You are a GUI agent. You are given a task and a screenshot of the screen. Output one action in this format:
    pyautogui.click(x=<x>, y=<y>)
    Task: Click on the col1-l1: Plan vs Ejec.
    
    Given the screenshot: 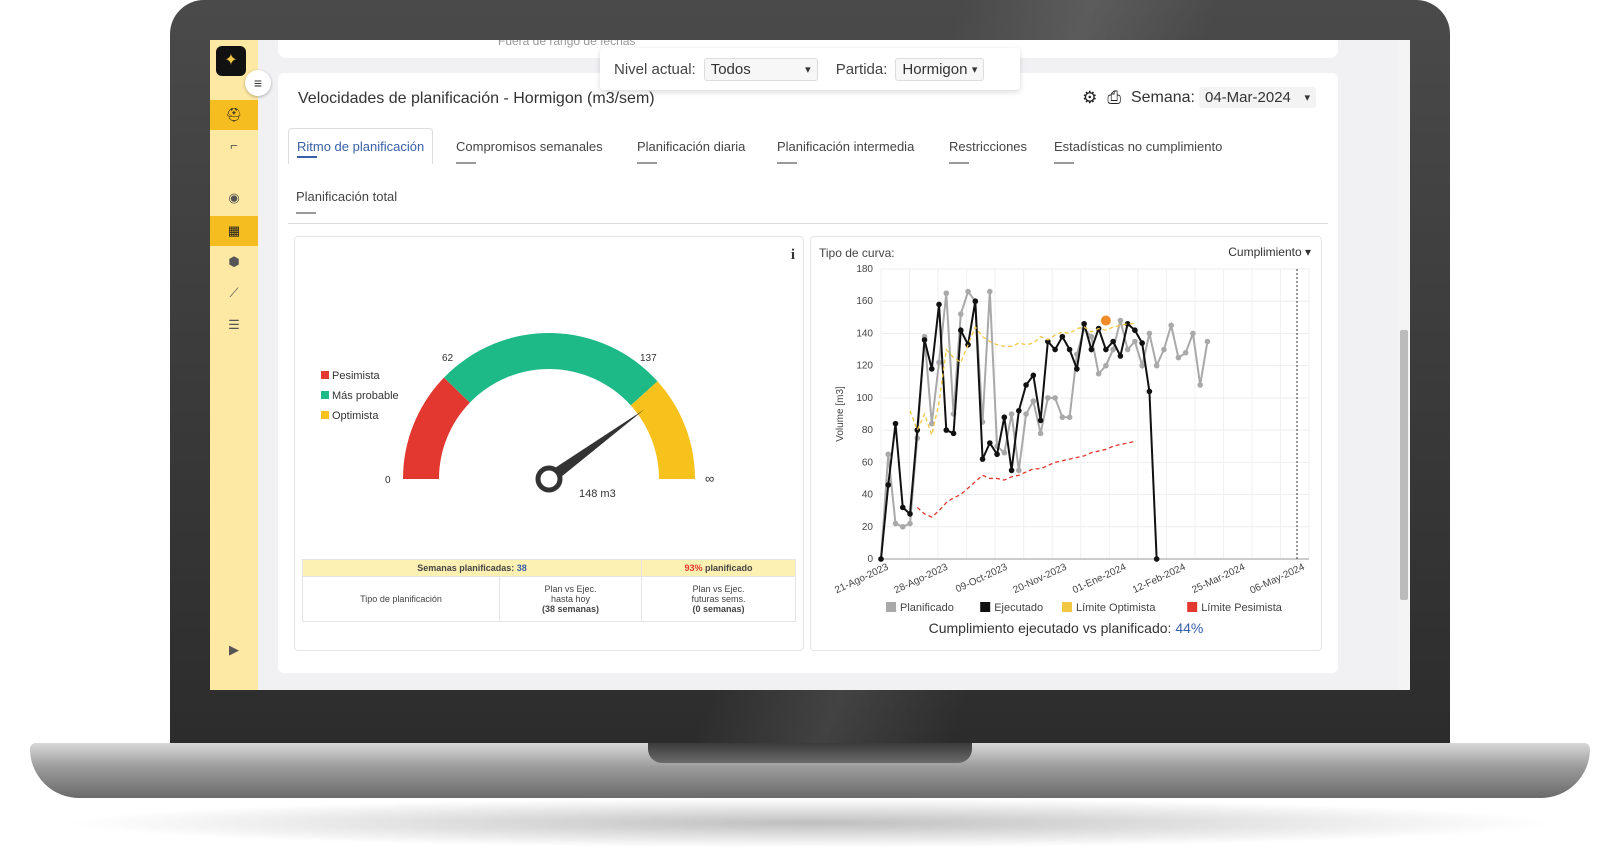 What is the action you would take?
    pyautogui.click(x=570, y=589)
    